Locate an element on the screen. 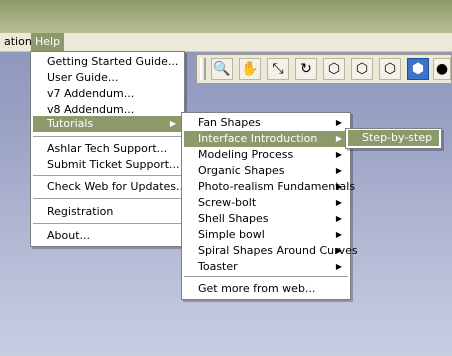  submenu-organic-shapes: Organic Shapes ▶ is located at coordinates (266, 171).